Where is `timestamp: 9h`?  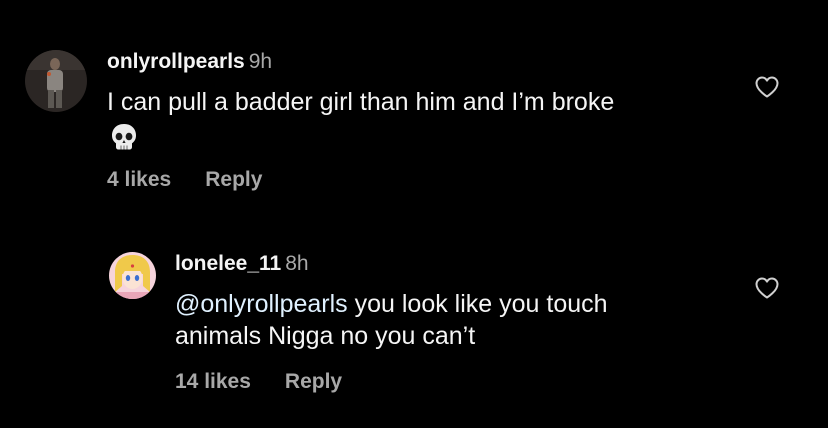 timestamp: 9h is located at coordinates (260, 61).